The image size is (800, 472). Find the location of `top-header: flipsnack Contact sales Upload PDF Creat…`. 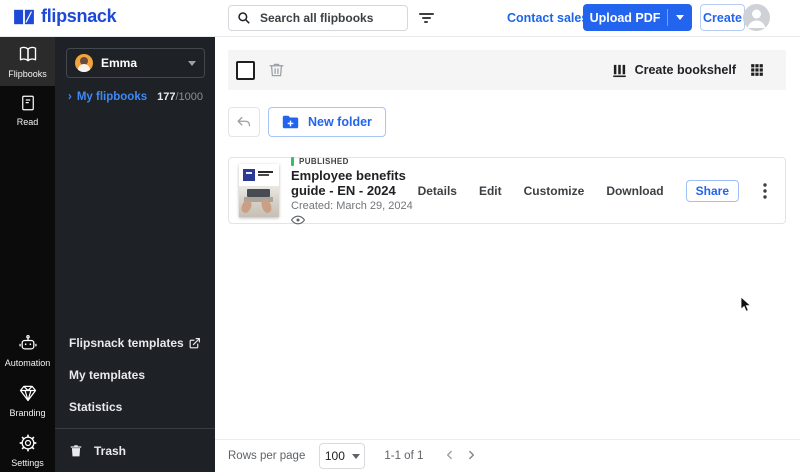

top-header: flipsnack Contact sales Upload PDF Creat… is located at coordinates (400, 18).